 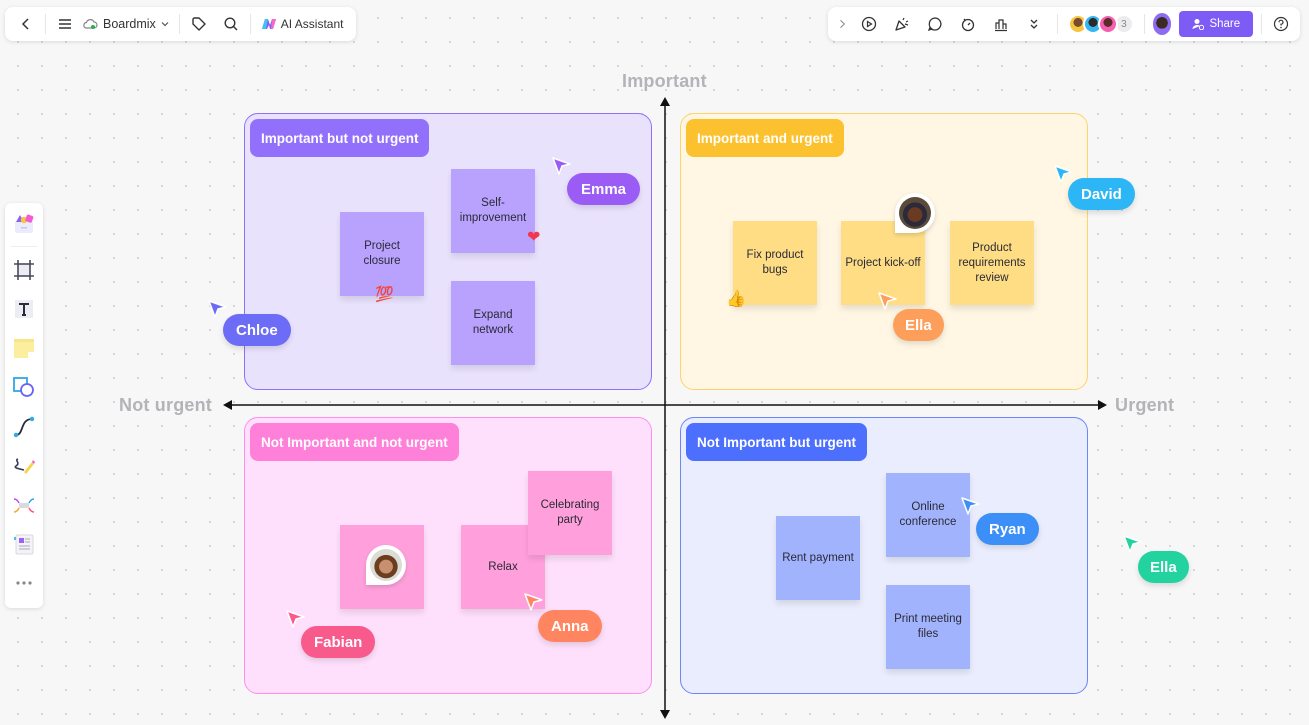 I want to click on play-circle-icon, so click(x=869, y=24).